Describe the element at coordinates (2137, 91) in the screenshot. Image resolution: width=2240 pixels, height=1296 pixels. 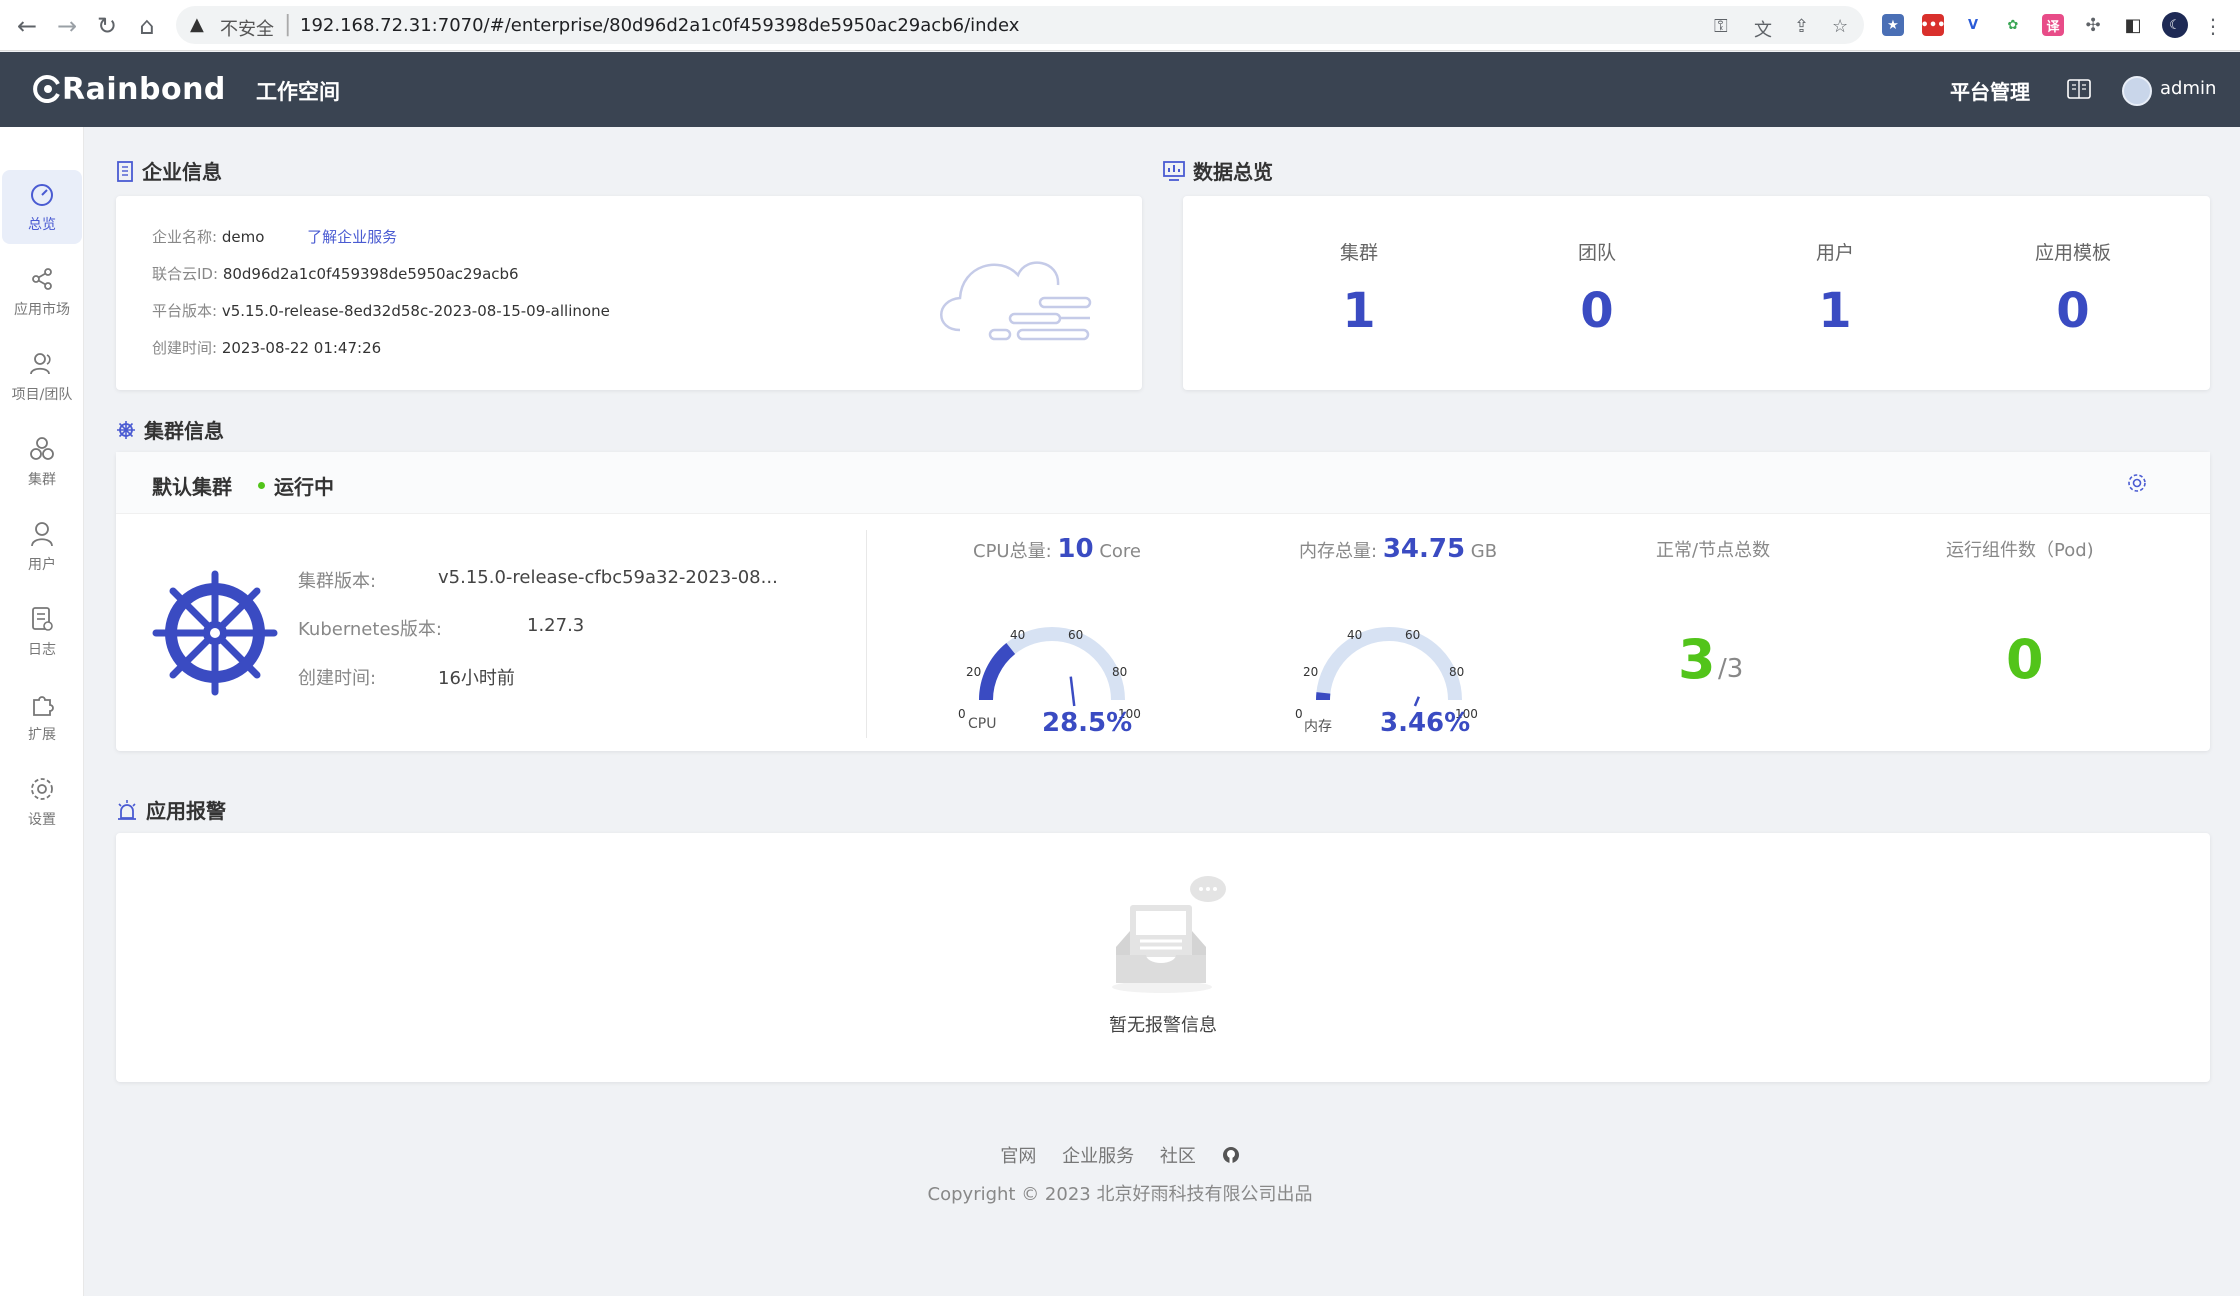
I see `avatar` at that location.